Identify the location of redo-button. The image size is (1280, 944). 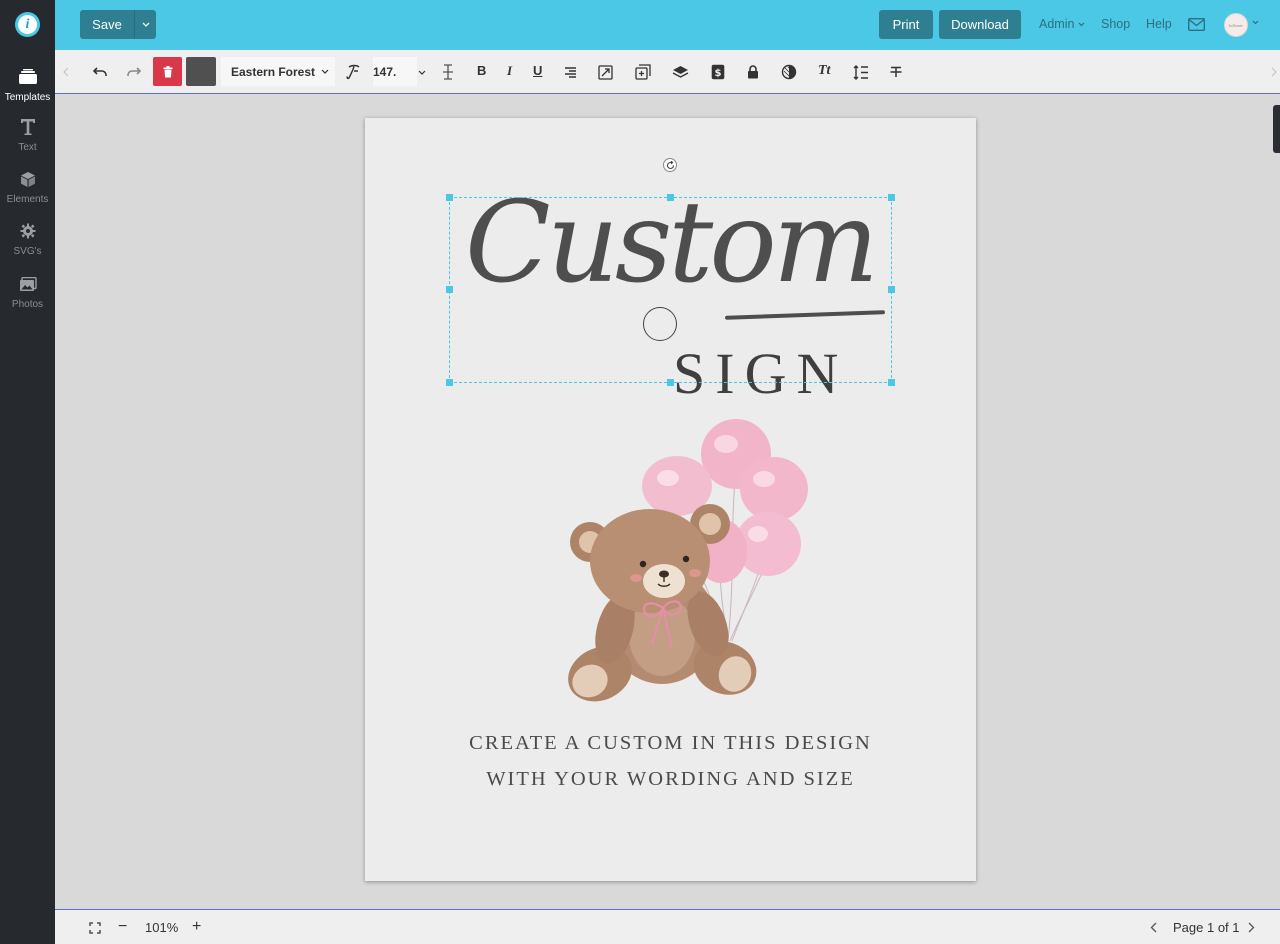
(134, 72).